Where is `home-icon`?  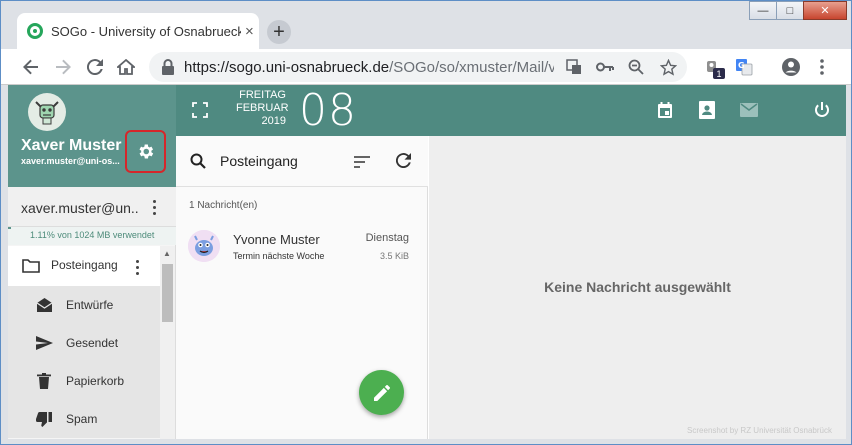 home-icon is located at coordinates (126, 67).